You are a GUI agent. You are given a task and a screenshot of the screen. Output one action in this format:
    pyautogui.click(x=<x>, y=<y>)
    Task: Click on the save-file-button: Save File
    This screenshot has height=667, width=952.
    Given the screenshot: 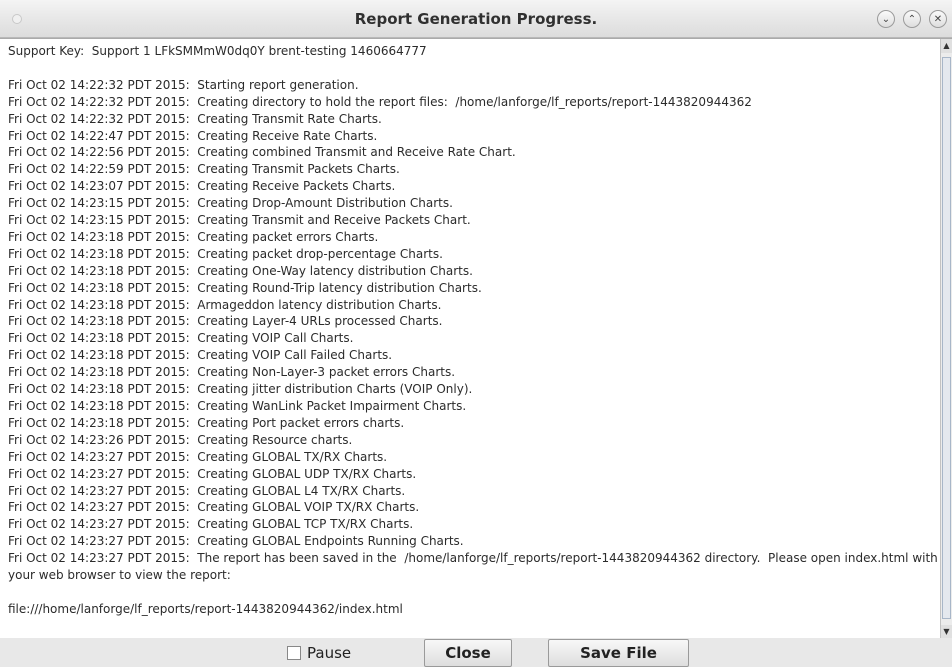 What is the action you would take?
    pyautogui.click(x=618, y=653)
    